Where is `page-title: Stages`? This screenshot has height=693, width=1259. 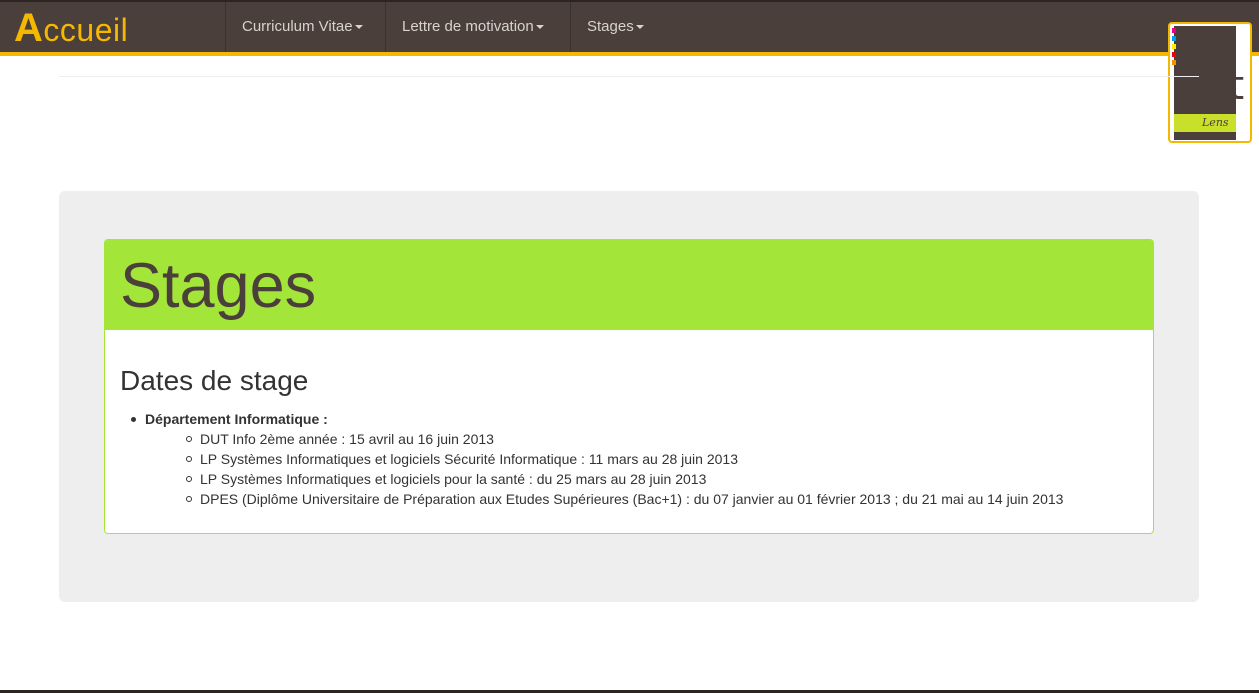 page-title: Stages is located at coordinates (218, 286).